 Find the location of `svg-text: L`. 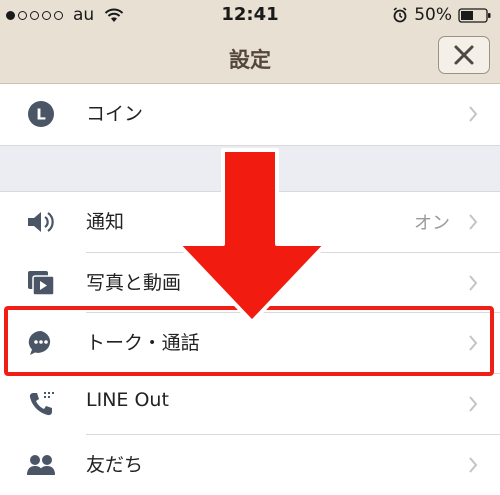

svg-text: L is located at coordinates (41, 115).